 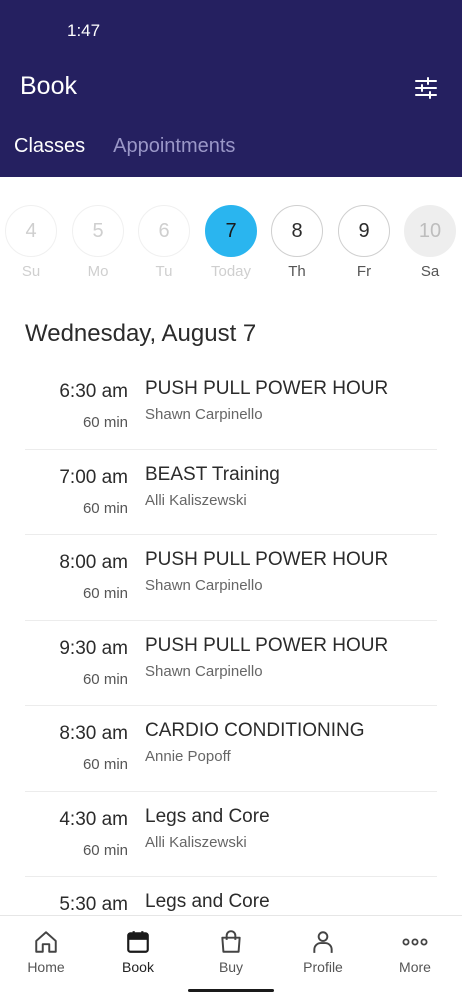 What do you see at coordinates (138, 967) in the screenshot?
I see `nav-label: Book` at bounding box center [138, 967].